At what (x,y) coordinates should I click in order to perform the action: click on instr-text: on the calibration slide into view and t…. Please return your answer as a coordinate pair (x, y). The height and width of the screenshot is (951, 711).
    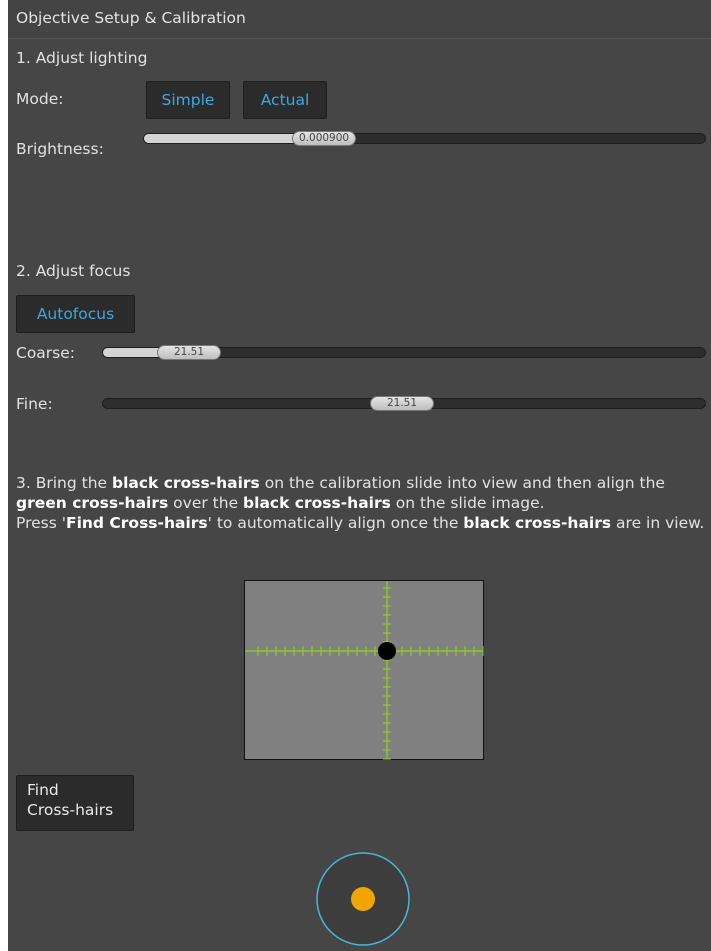
    Looking at the image, I should click on (462, 483).